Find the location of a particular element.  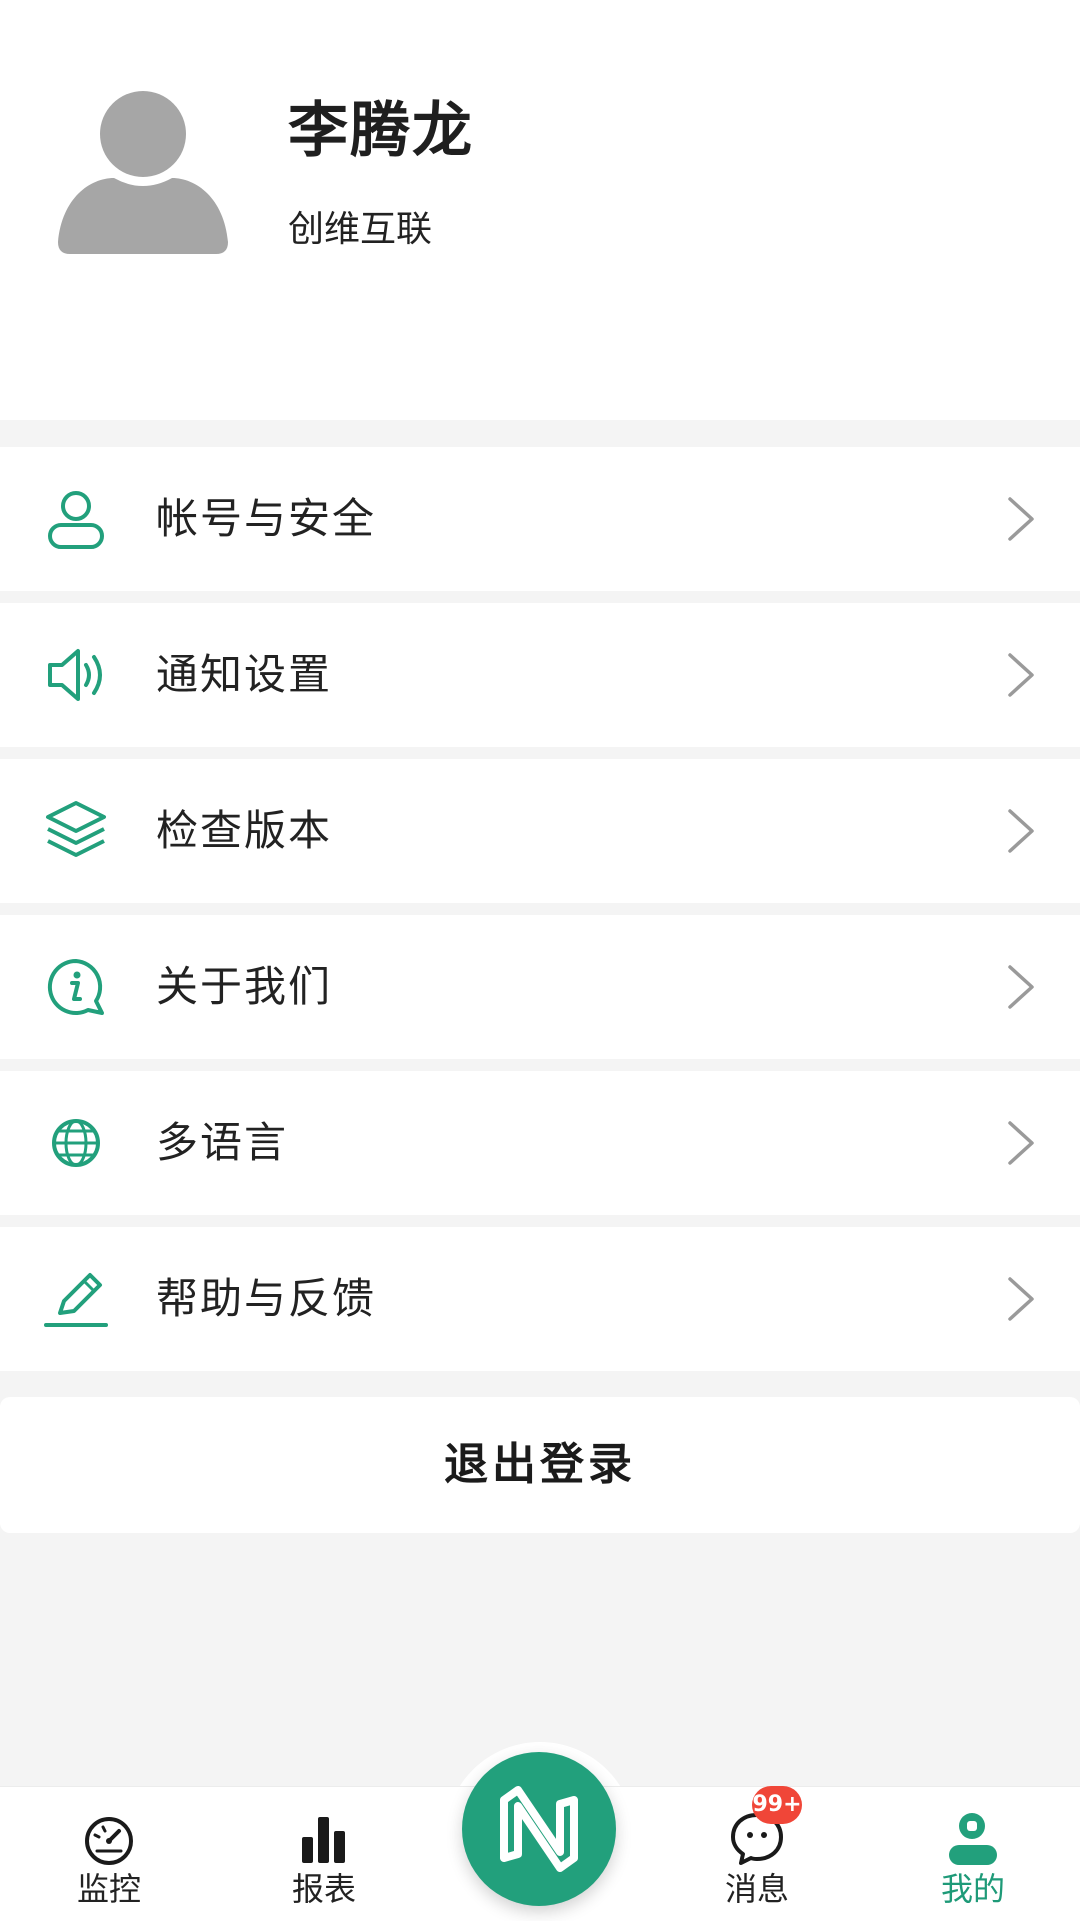

message-count-badge: 99+ is located at coordinates (777, 1805).